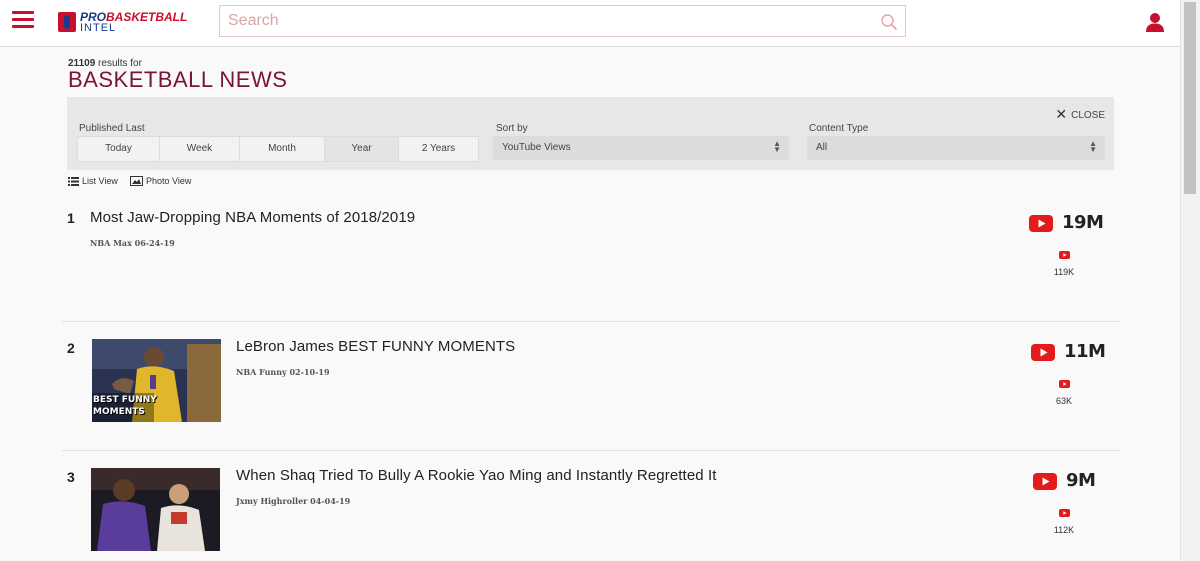 This screenshot has width=1200, height=561. I want to click on view-count: 9M, so click(1081, 480).